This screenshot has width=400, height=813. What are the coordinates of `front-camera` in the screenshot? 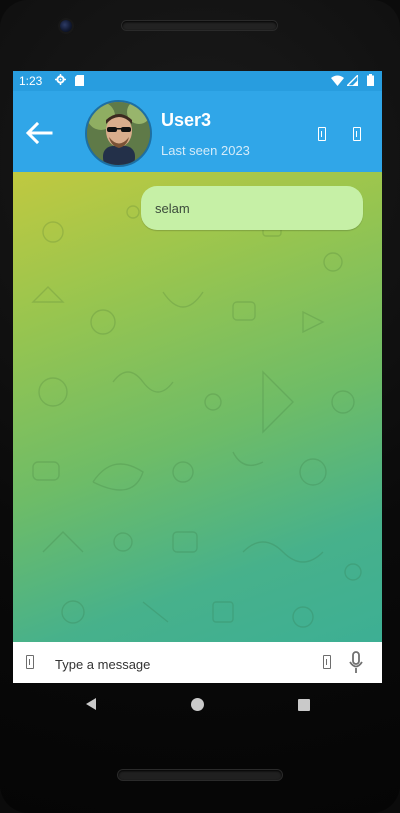 It's located at (66, 26).